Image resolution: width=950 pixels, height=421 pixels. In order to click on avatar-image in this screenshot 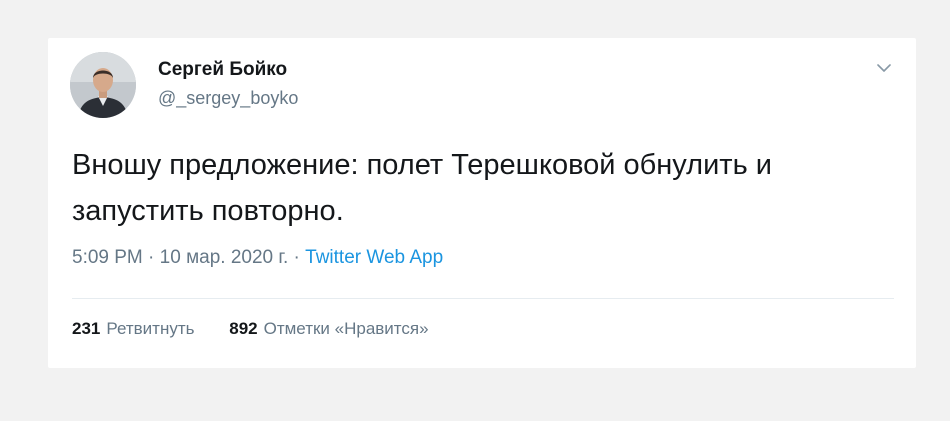, I will do `click(103, 85)`.